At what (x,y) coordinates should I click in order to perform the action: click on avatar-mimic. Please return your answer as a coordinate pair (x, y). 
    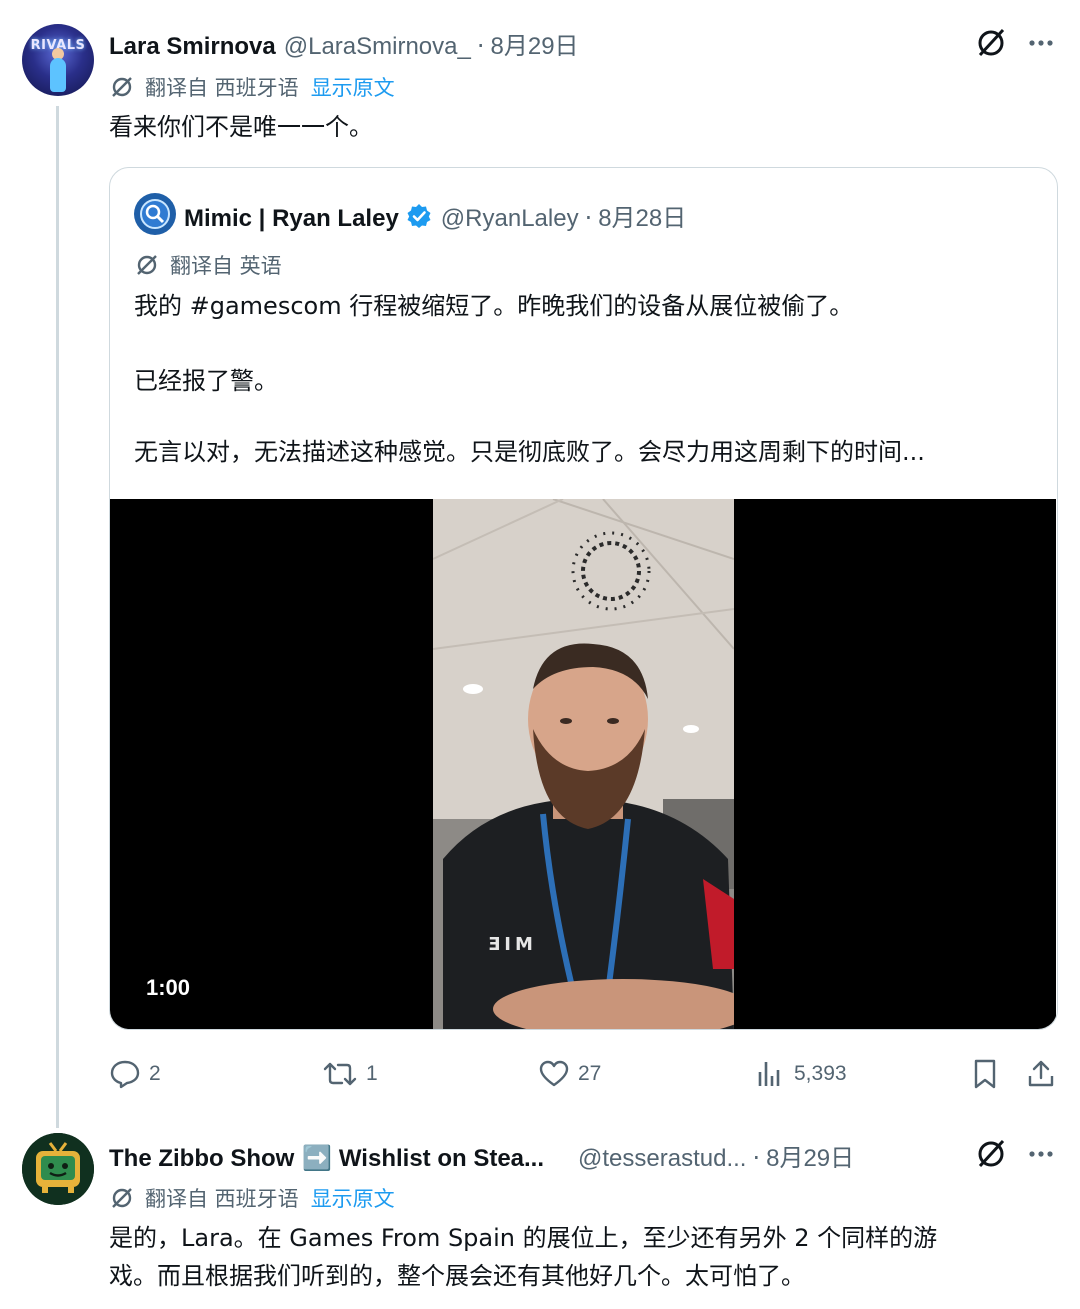
    Looking at the image, I should click on (155, 214).